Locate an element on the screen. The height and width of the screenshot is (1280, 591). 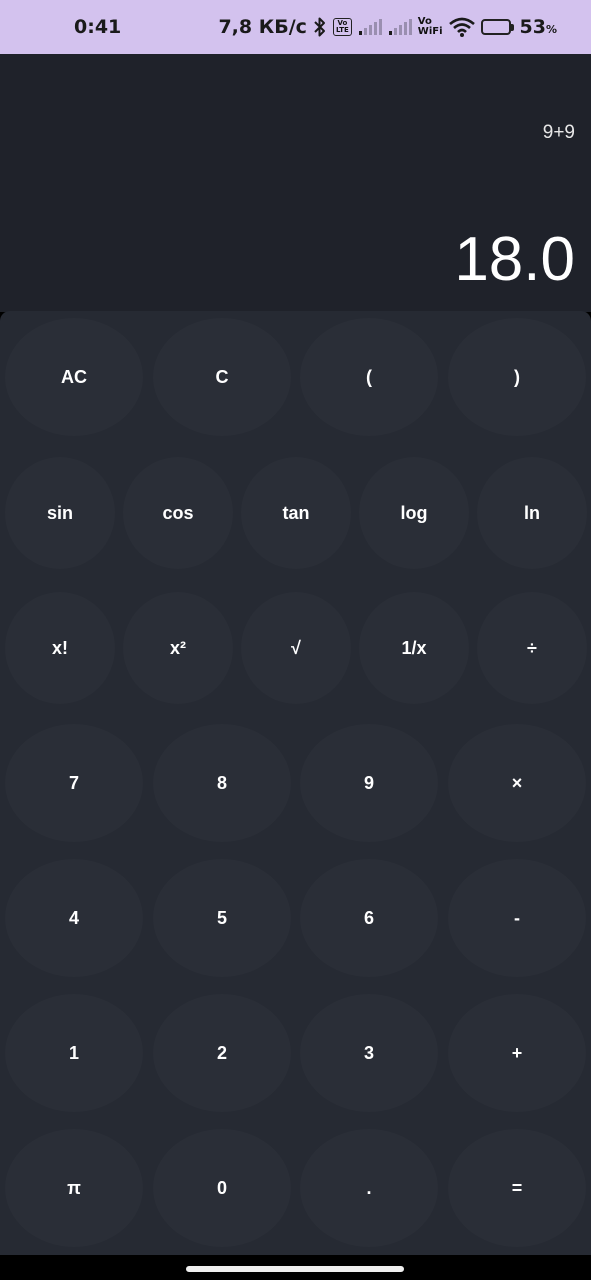
battery-percent: 53% is located at coordinates (538, 27).